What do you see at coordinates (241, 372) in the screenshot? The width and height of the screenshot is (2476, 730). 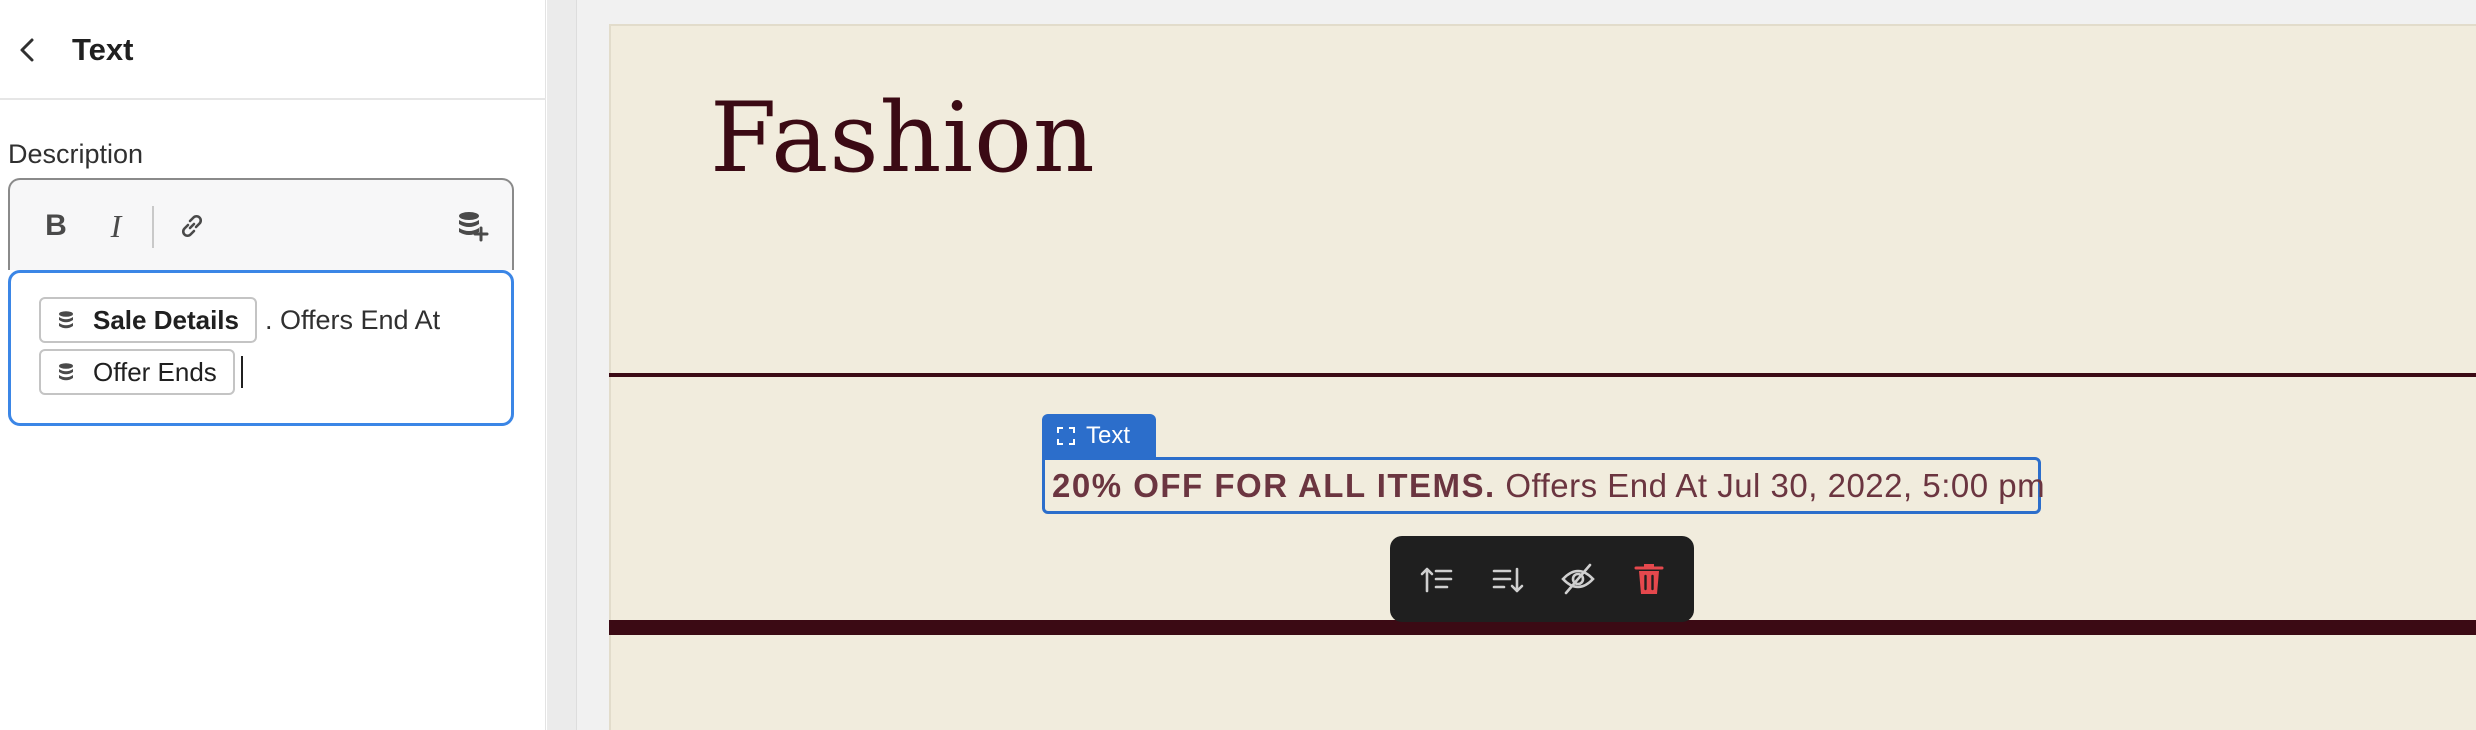 I see `text-cursor` at bounding box center [241, 372].